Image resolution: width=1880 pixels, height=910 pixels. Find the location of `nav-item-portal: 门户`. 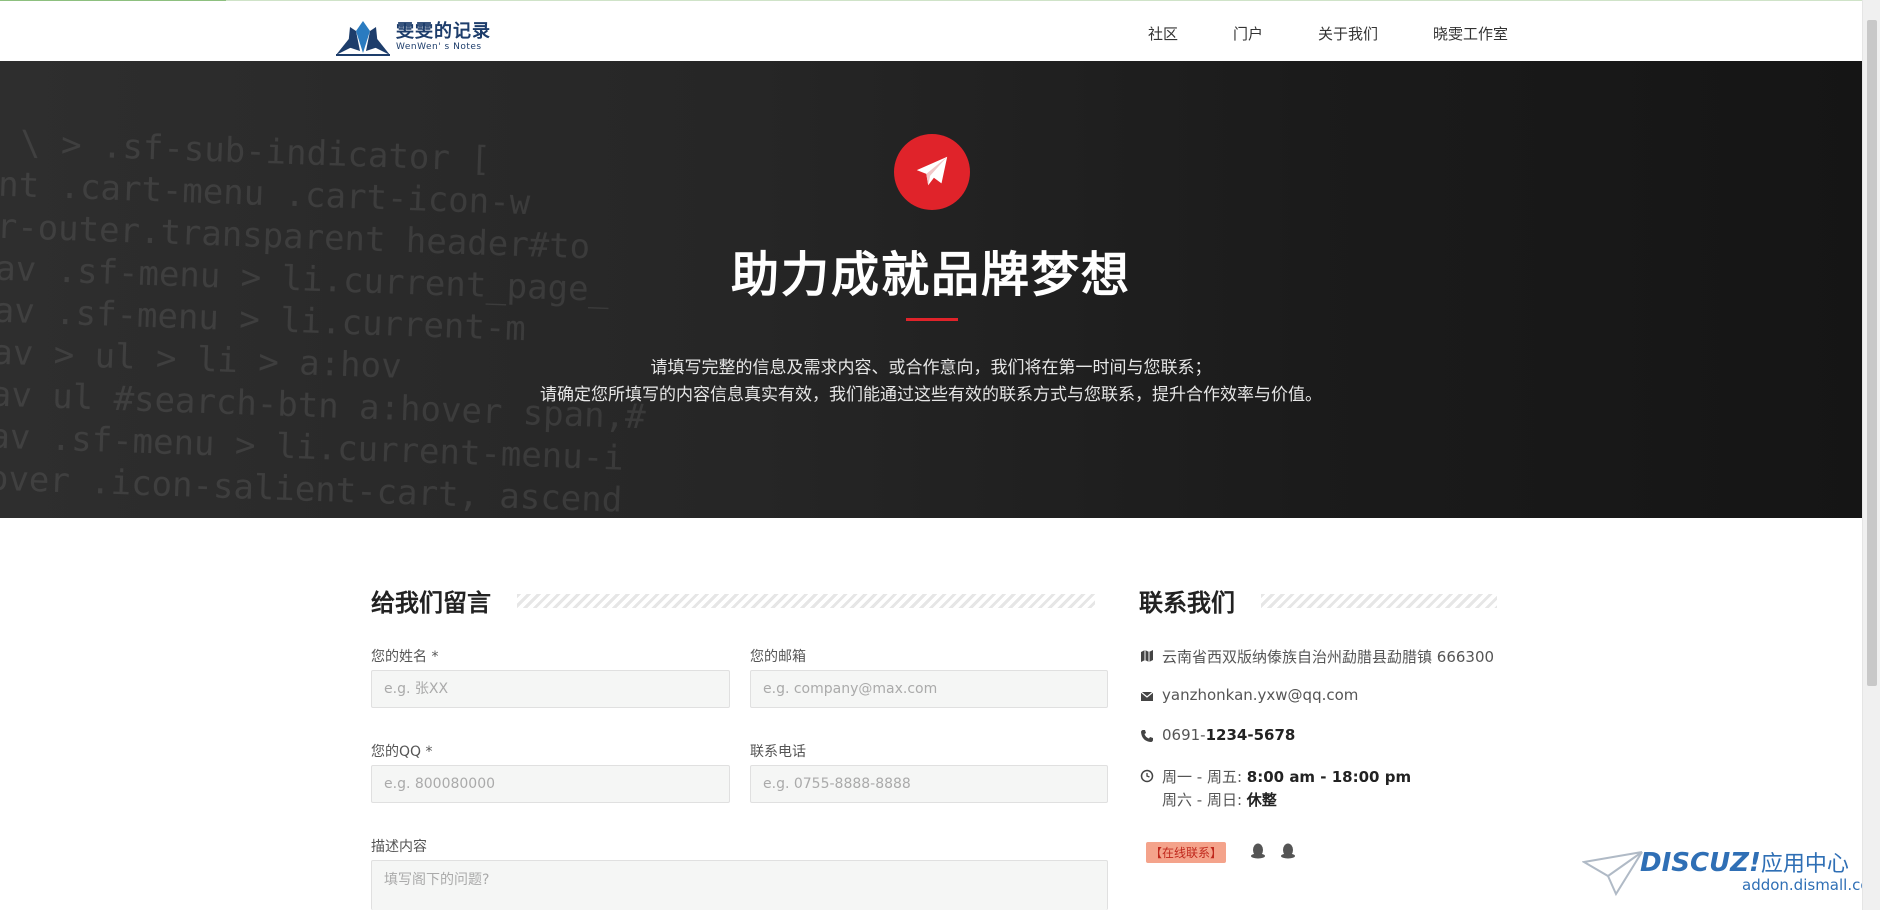

nav-item-portal: 门户 is located at coordinates (1248, 33).